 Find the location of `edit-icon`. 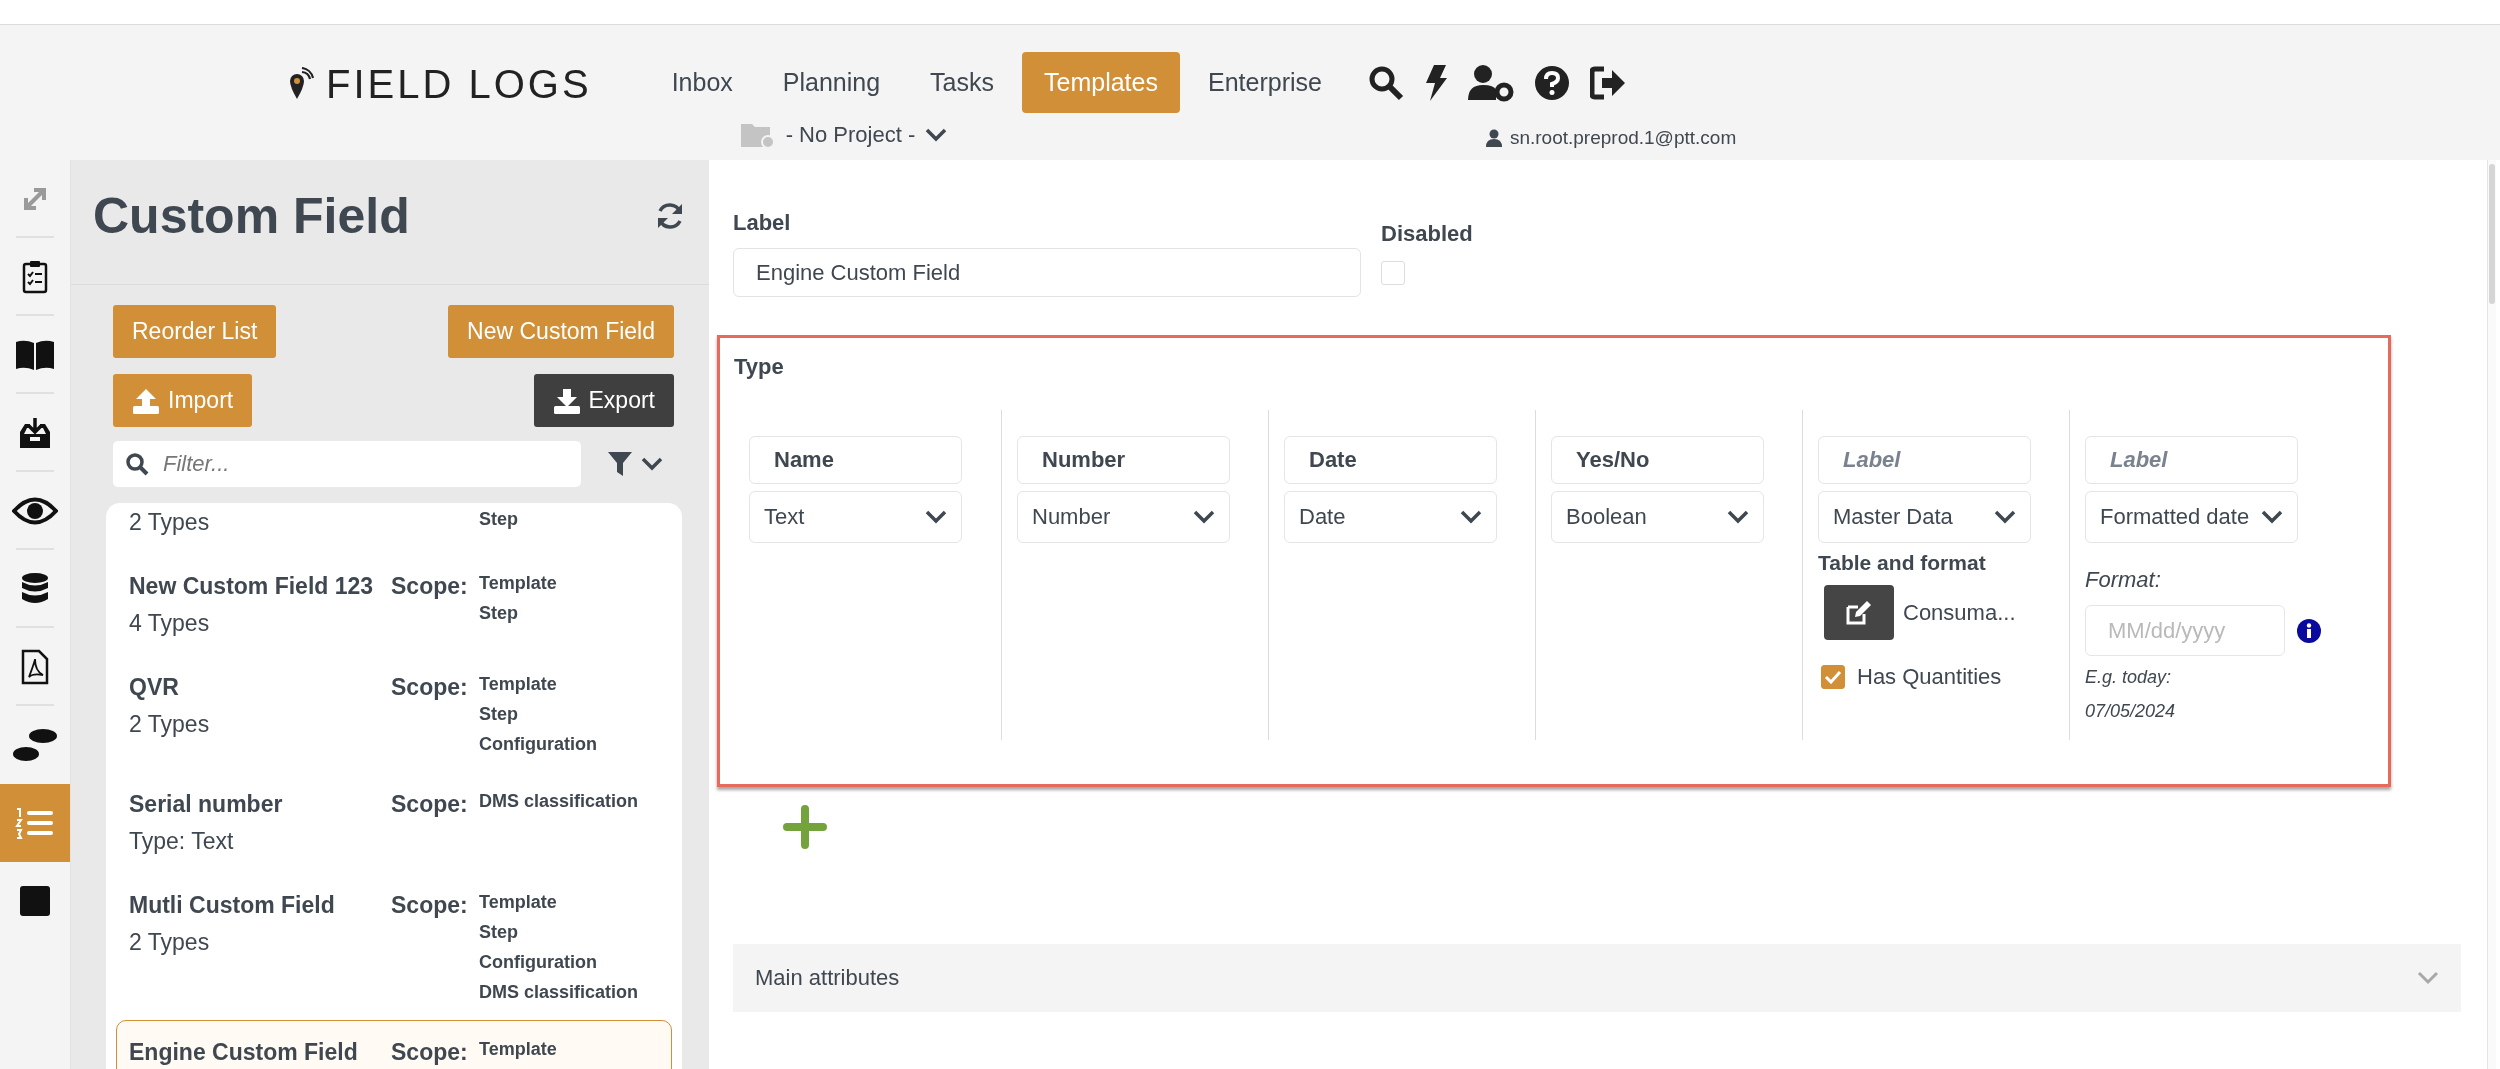

edit-icon is located at coordinates (1859, 612).